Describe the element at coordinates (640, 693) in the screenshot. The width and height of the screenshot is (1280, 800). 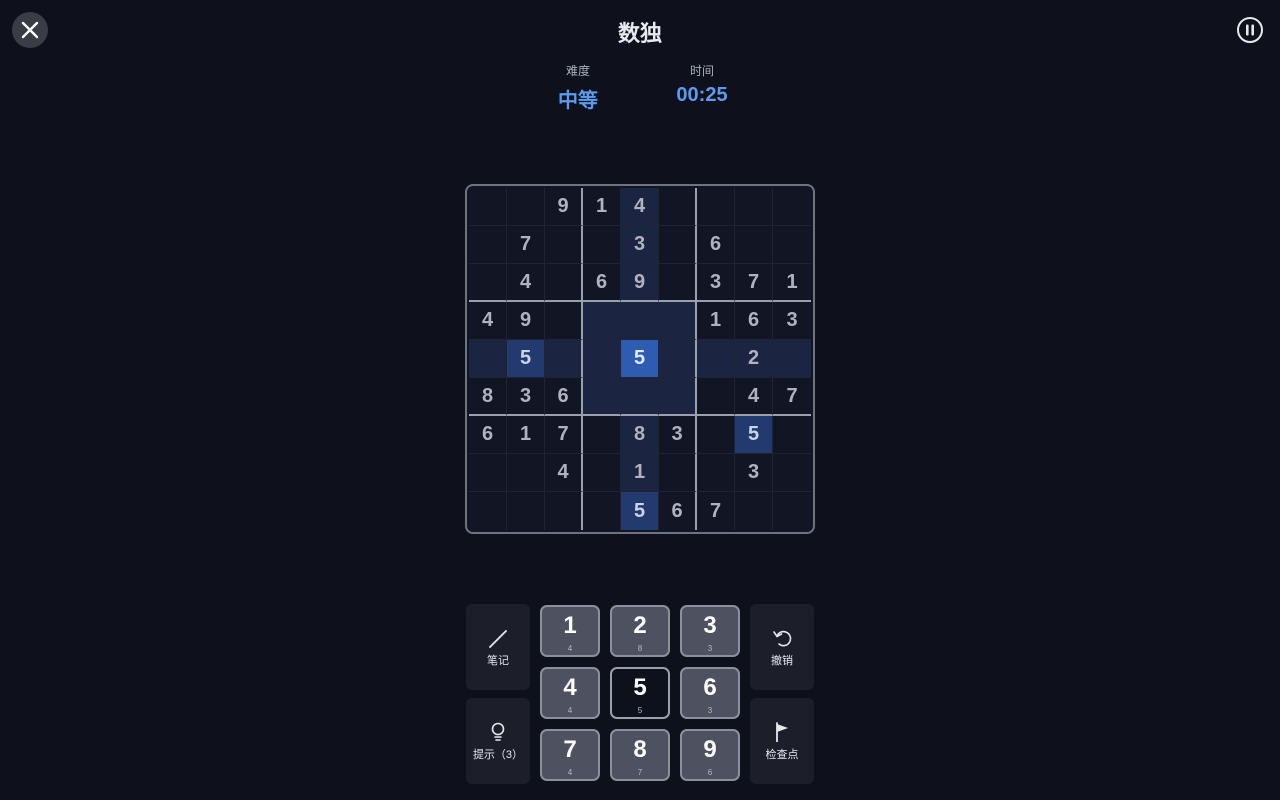
I see `number-button-5: 55` at that location.